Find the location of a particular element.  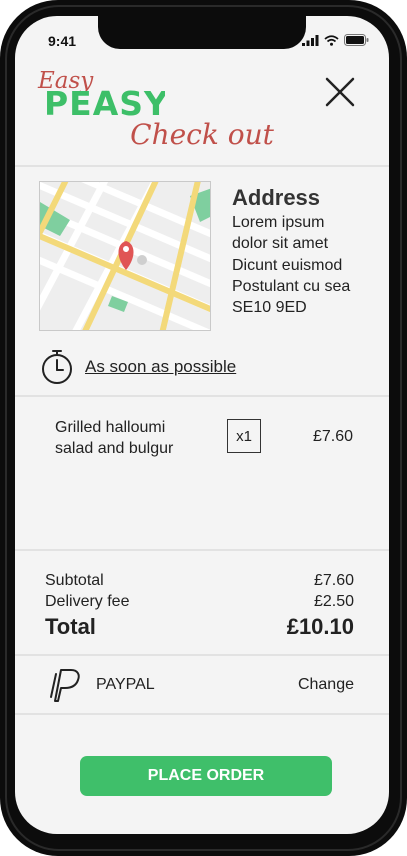

address-line: Postulant cu sea is located at coordinates (291, 286).